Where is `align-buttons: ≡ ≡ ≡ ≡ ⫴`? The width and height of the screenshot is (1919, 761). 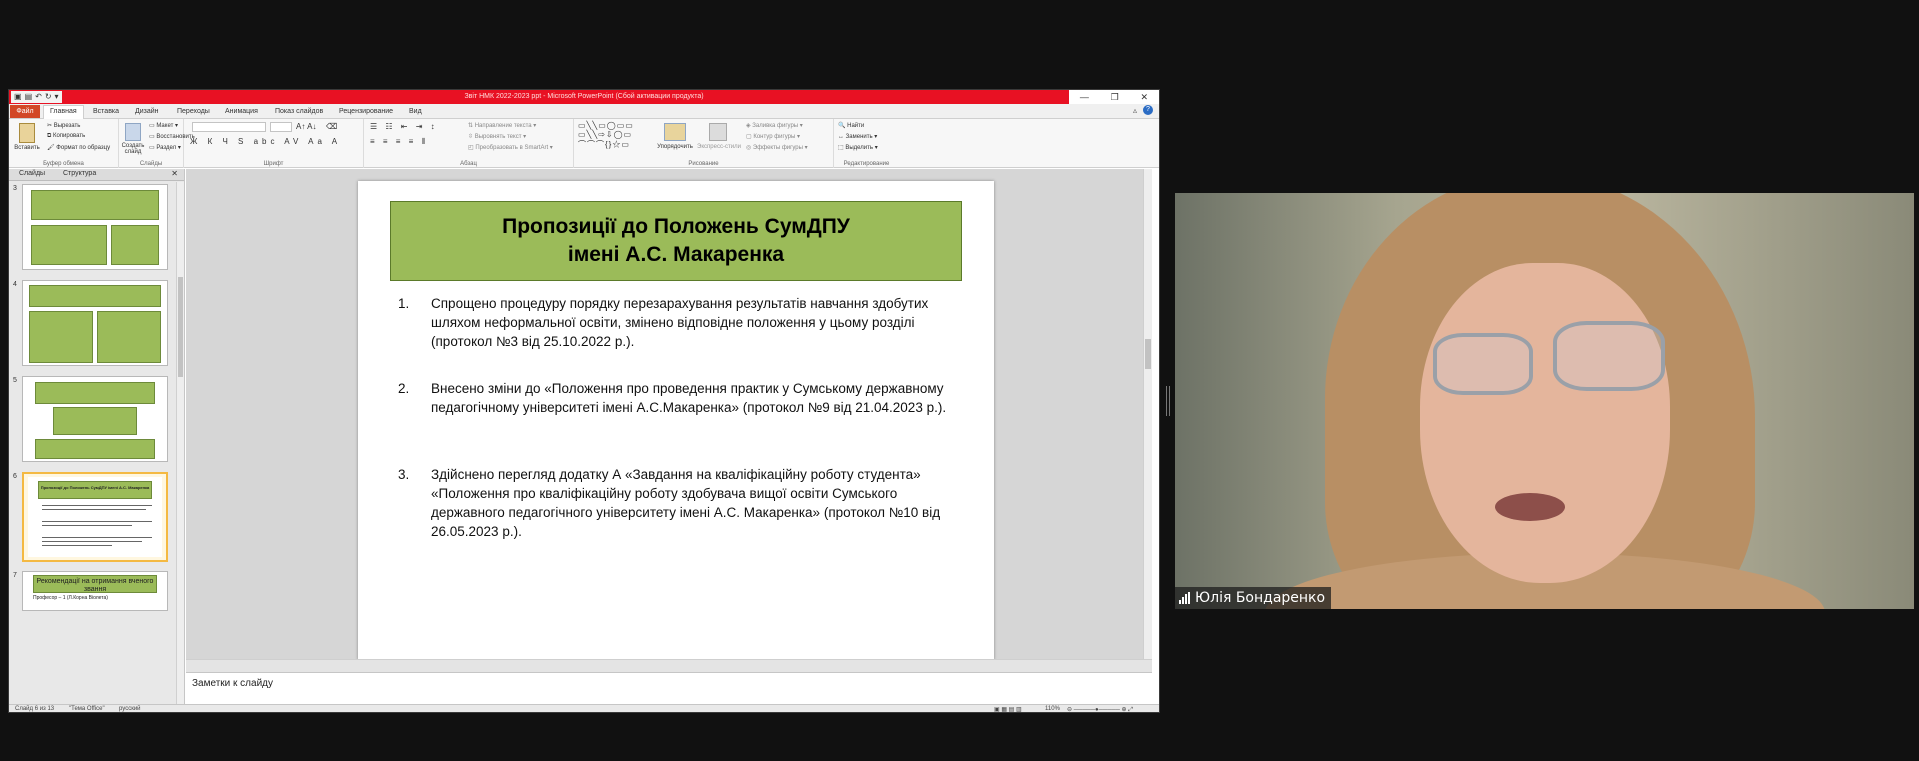
align-buttons: ≡ ≡ ≡ ≡ ⫴ is located at coordinates (399, 142).